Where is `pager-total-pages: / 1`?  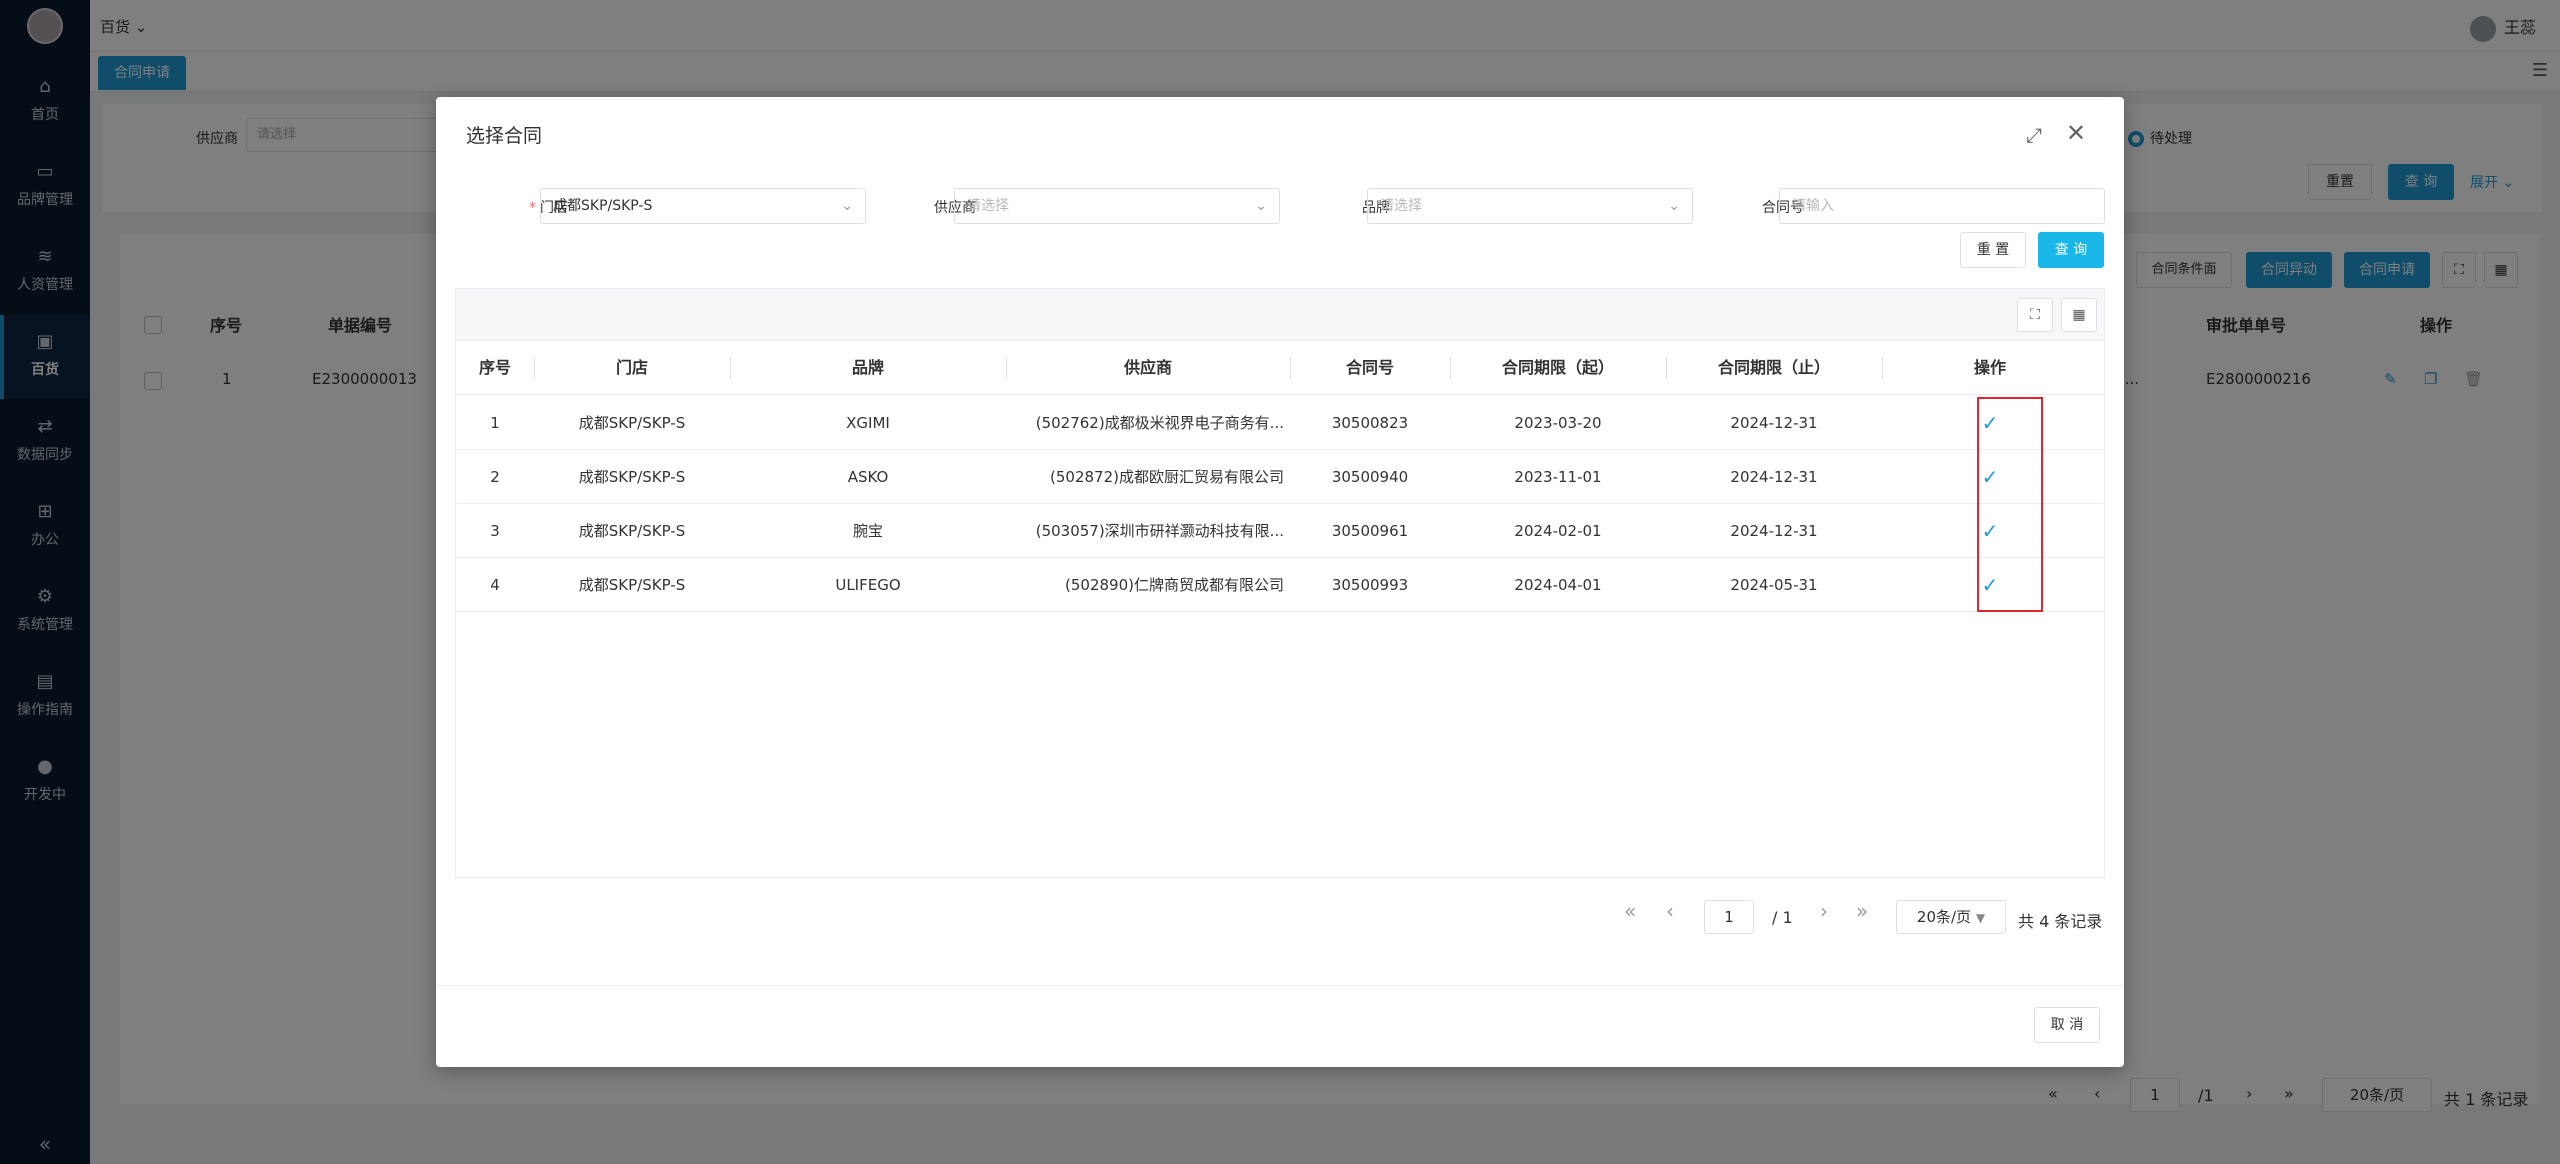 pager-total-pages: / 1 is located at coordinates (1782, 917).